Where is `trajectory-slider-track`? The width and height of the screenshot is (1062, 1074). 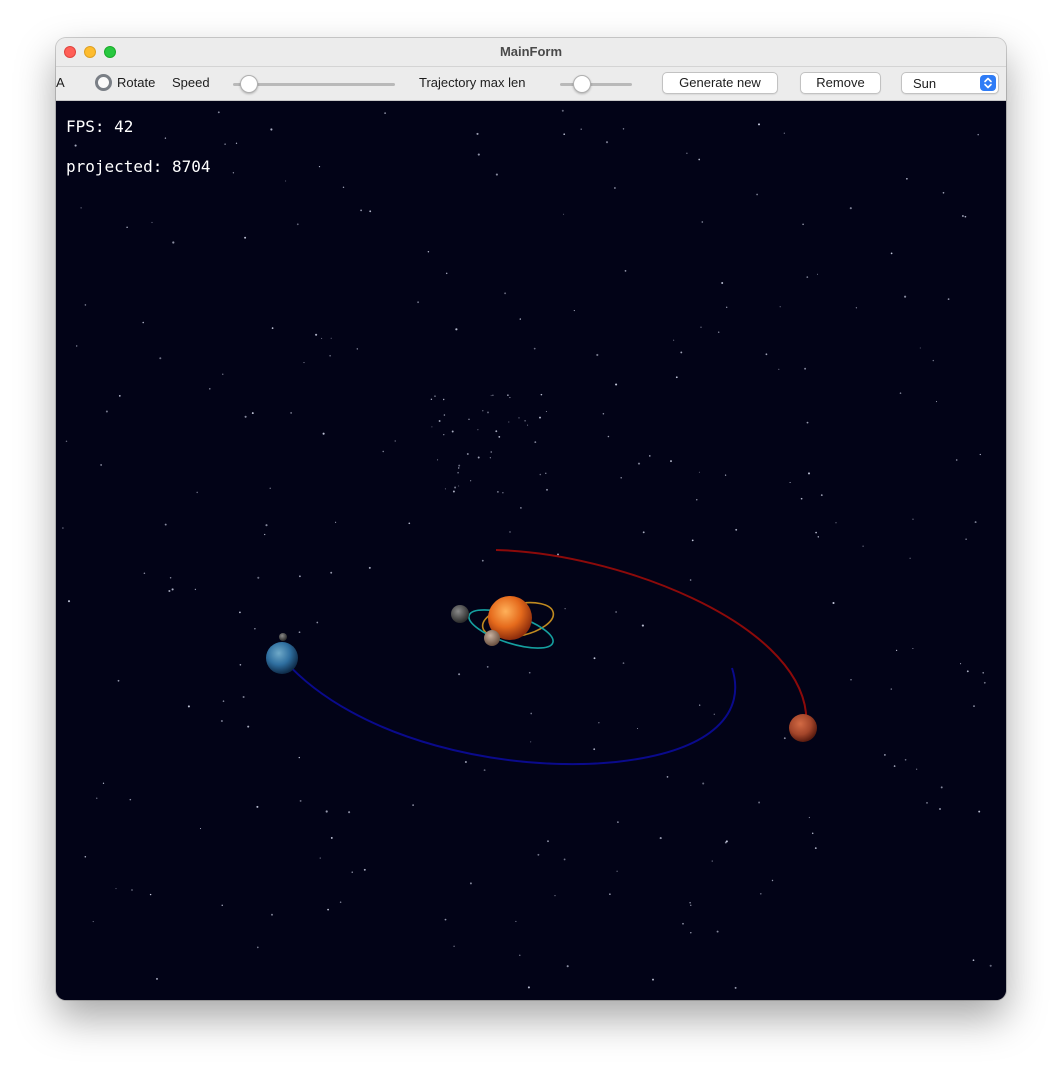
trajectory-slider-track is located at coordinates (596, 84).